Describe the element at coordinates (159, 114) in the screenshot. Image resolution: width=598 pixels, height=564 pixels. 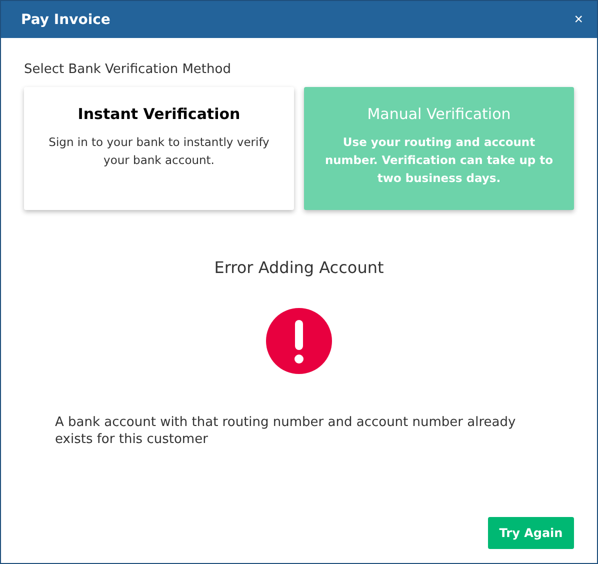
I see `option-title: Instant Verification` at that location.